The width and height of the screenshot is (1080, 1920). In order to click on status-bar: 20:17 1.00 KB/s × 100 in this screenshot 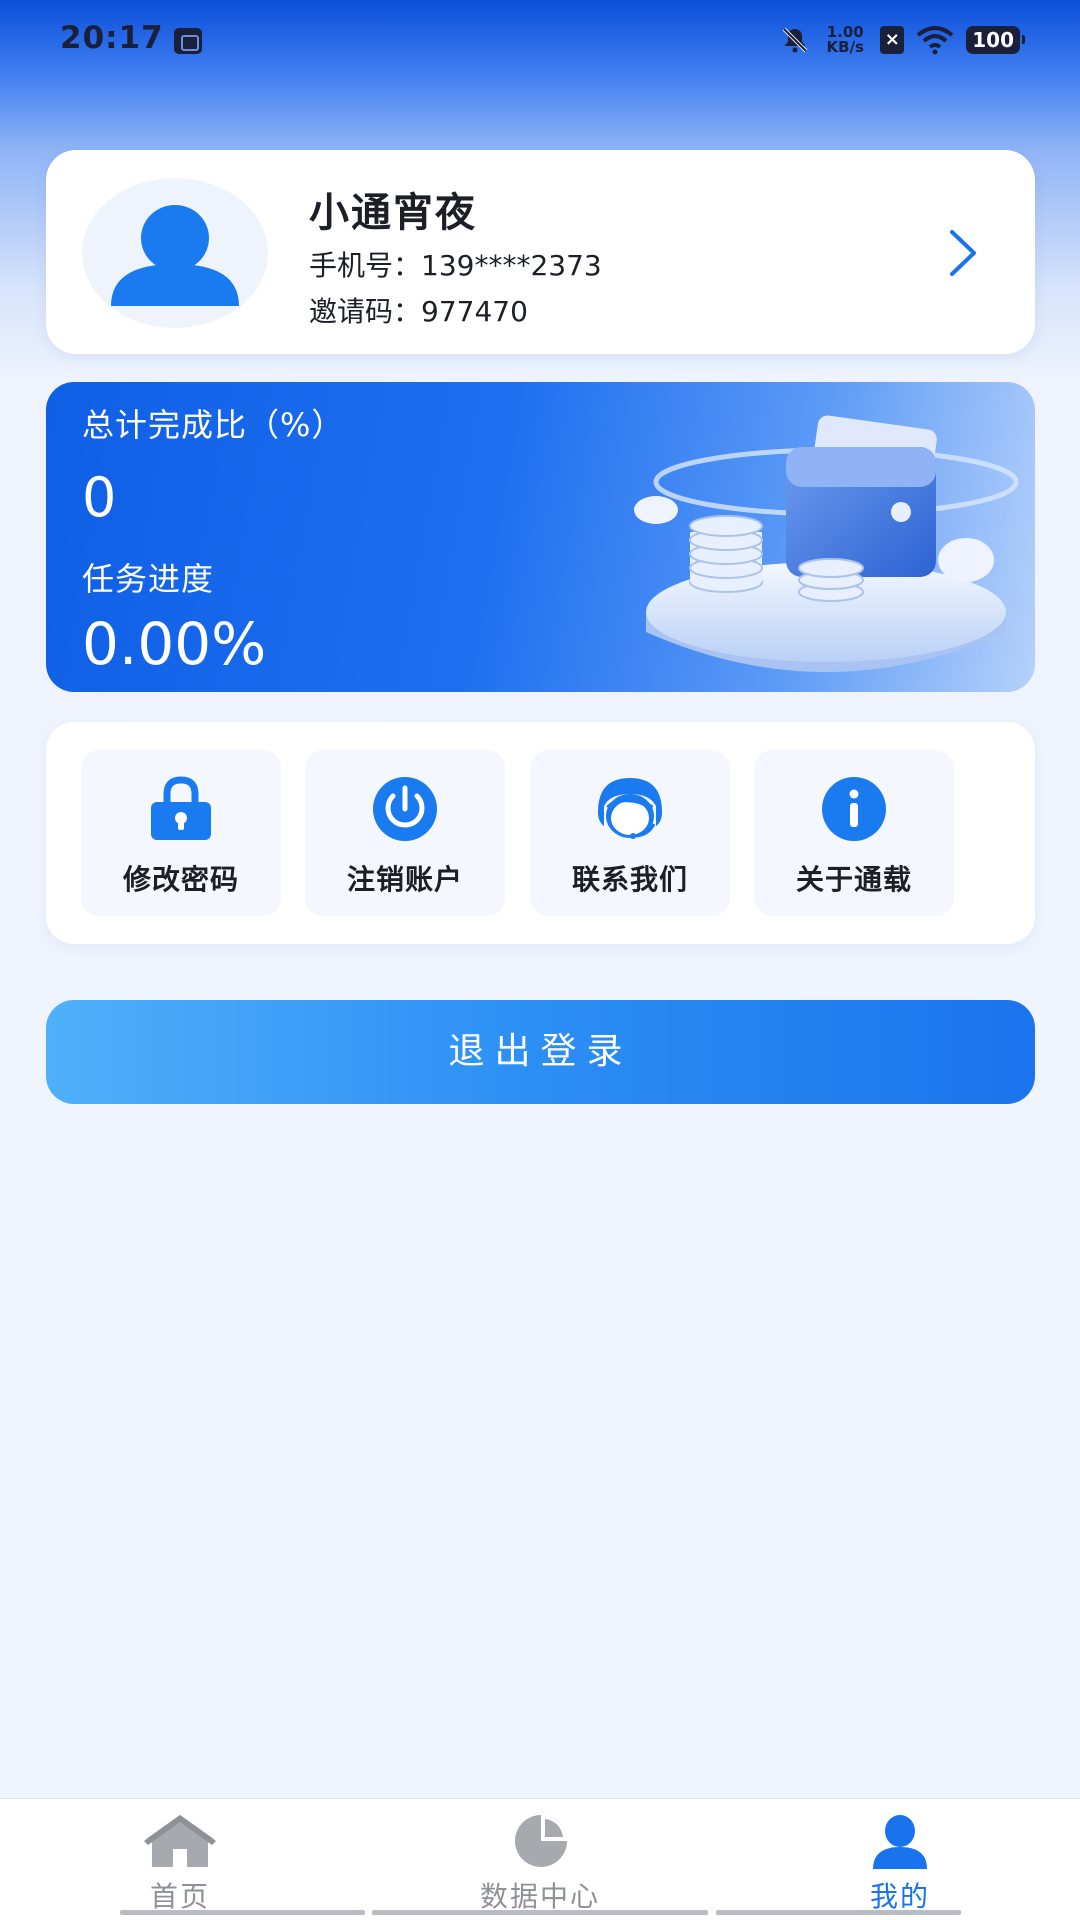, I will do `click(540, 40)`.